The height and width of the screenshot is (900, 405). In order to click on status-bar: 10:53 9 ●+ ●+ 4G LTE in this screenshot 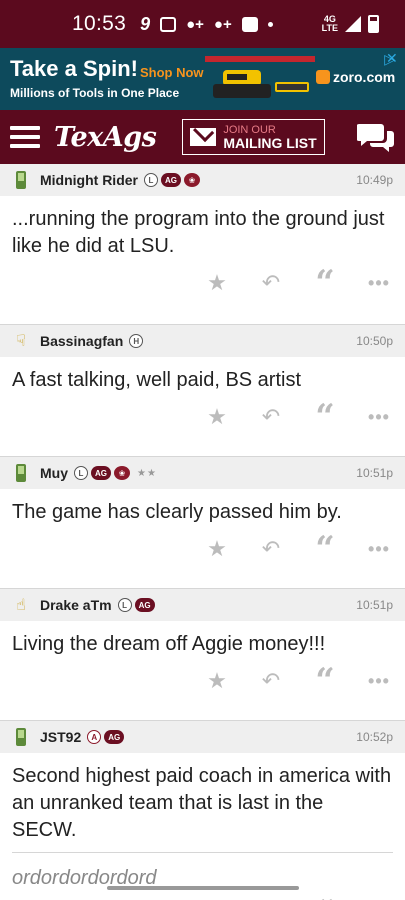, I will do `click(202, 24)`.